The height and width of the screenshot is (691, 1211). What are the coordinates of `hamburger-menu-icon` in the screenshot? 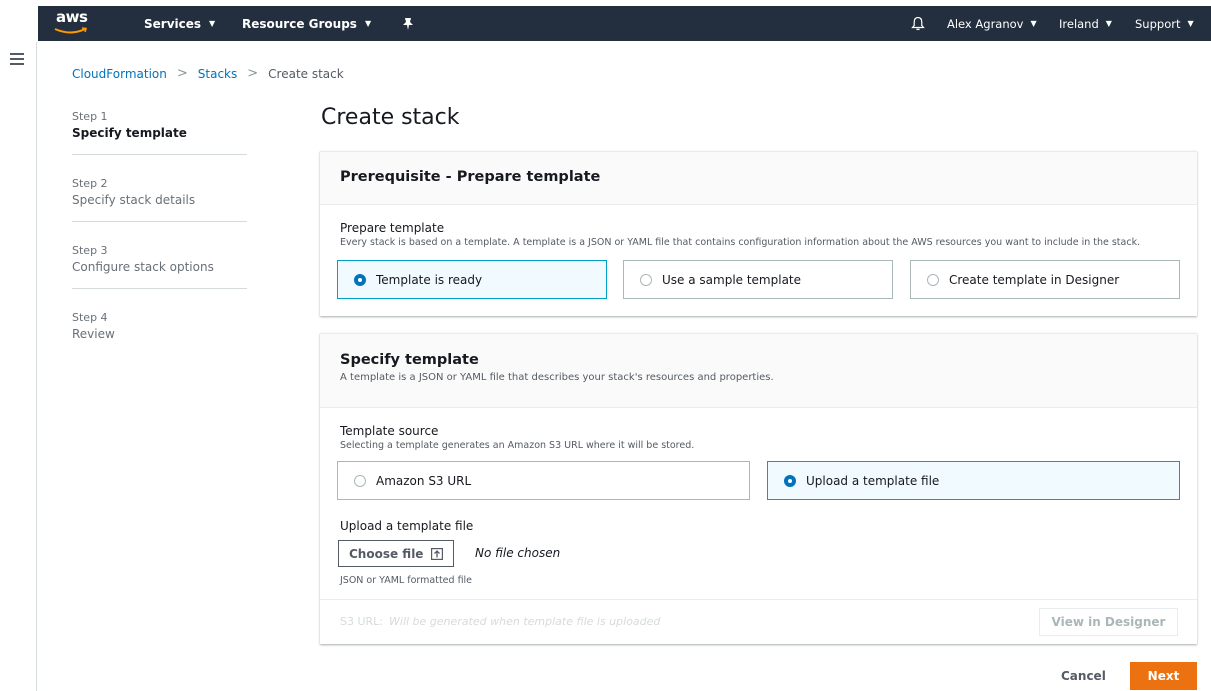 It's located at (17, 59).